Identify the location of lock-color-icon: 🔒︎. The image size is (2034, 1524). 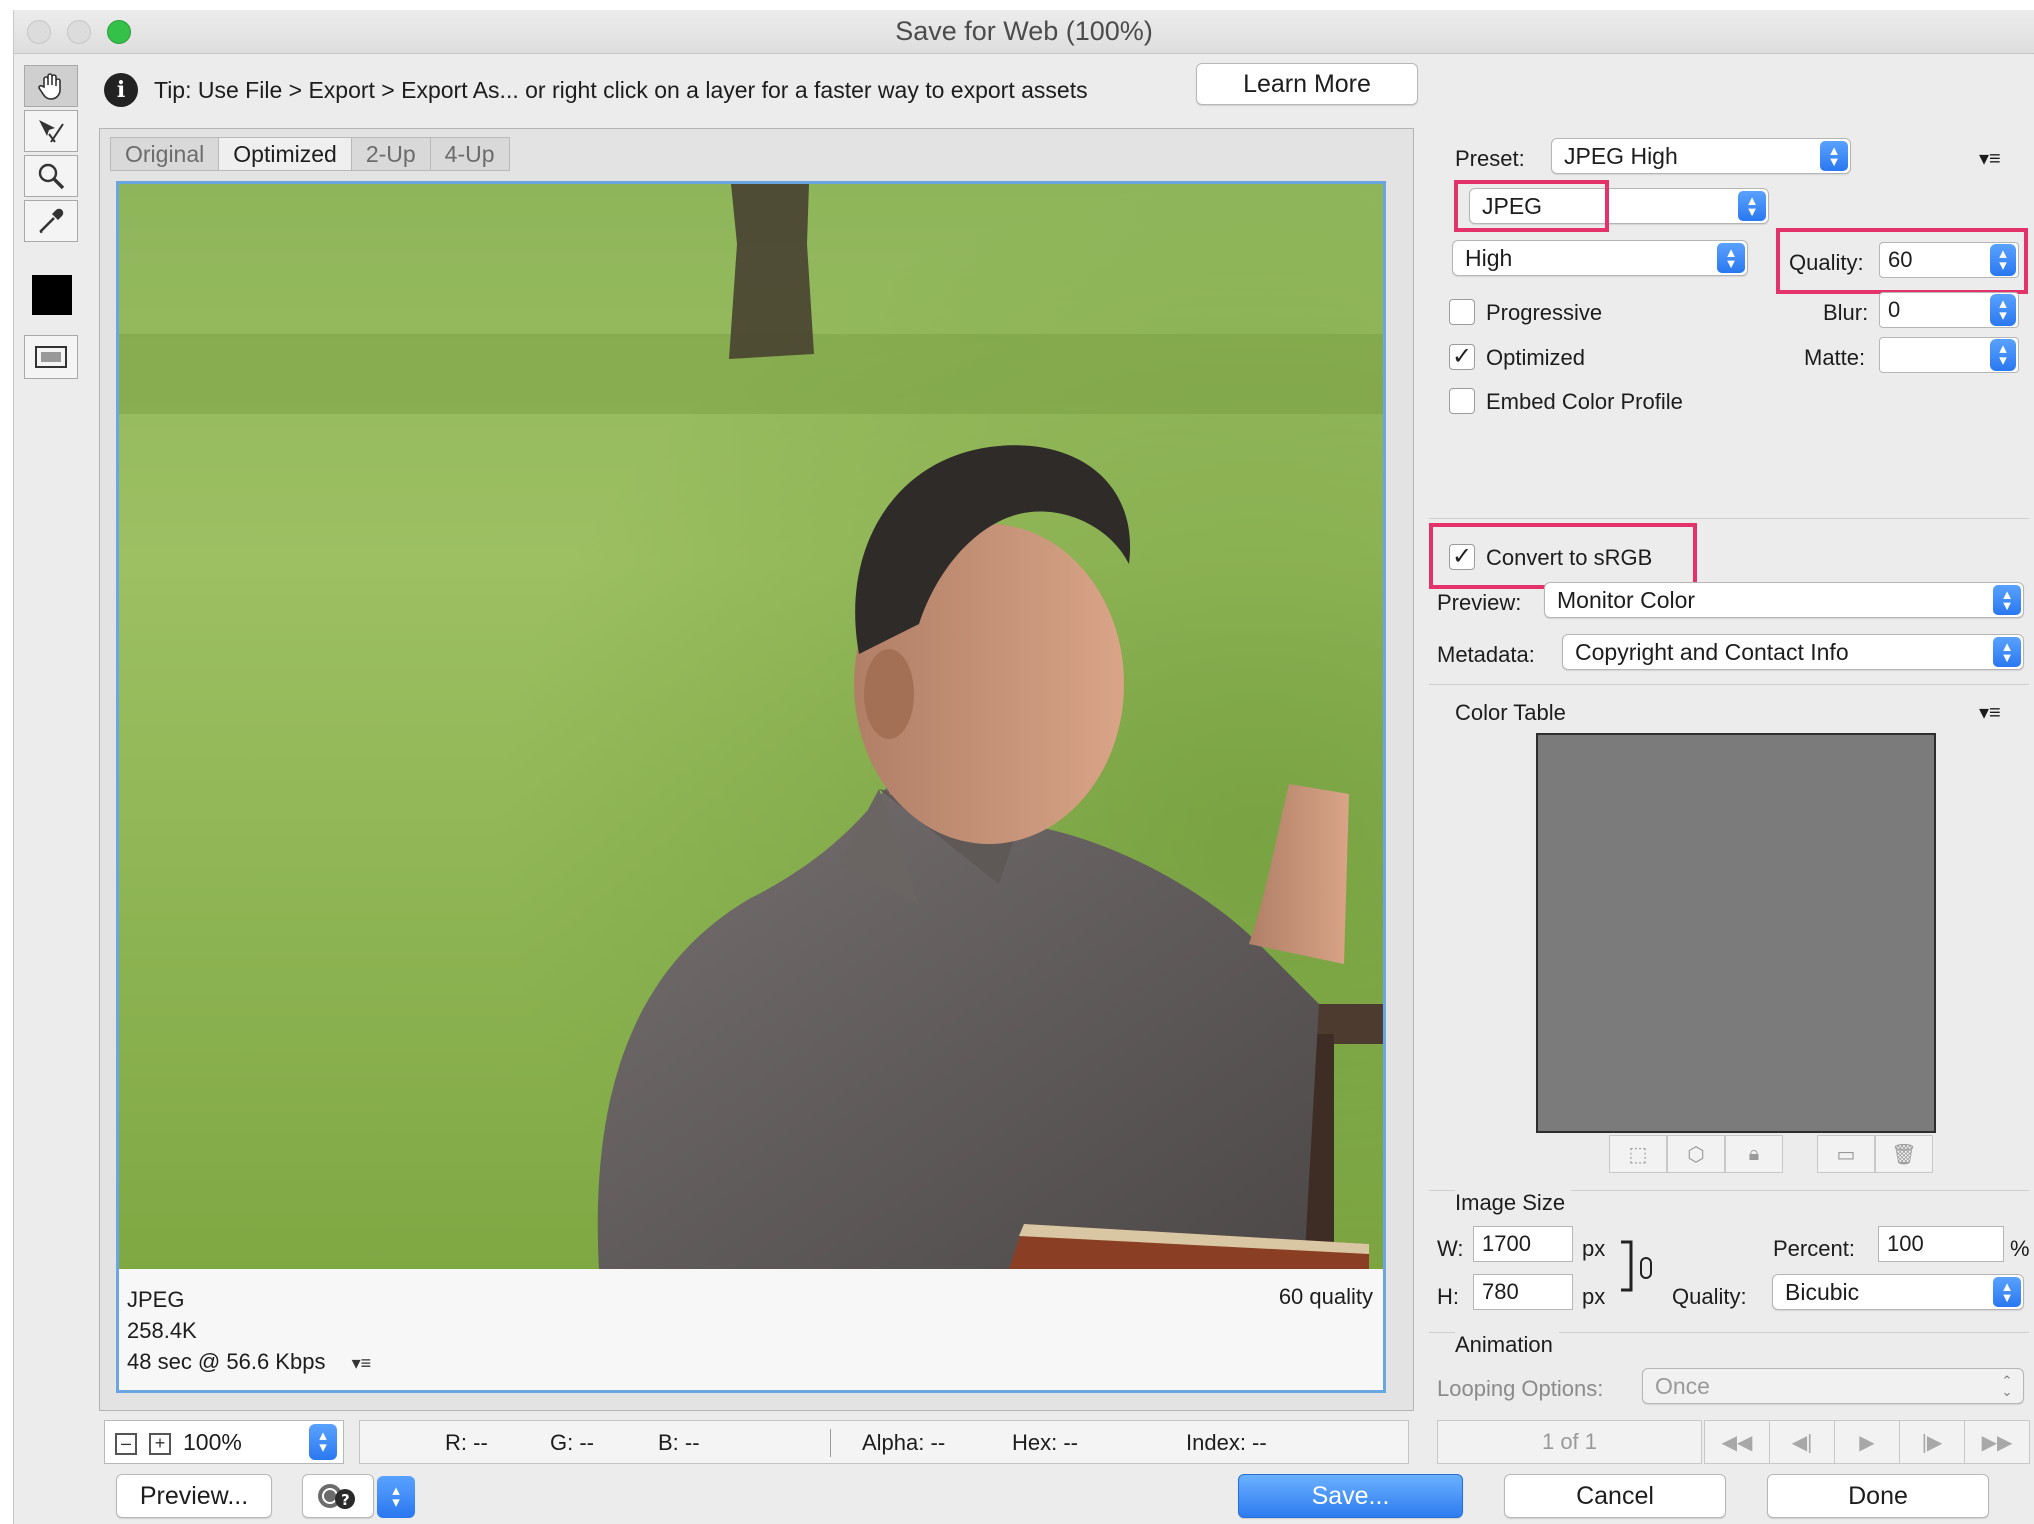
(1754, 1154).